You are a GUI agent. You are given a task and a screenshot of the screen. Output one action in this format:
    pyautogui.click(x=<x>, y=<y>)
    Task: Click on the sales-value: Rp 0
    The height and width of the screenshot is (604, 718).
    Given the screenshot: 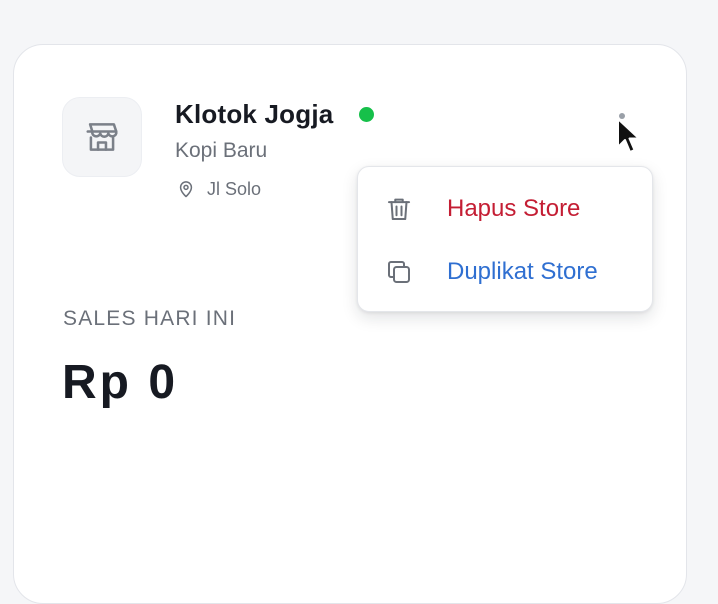 What is the action you would take?
    pyautogui.click(x=120, y=382)
    